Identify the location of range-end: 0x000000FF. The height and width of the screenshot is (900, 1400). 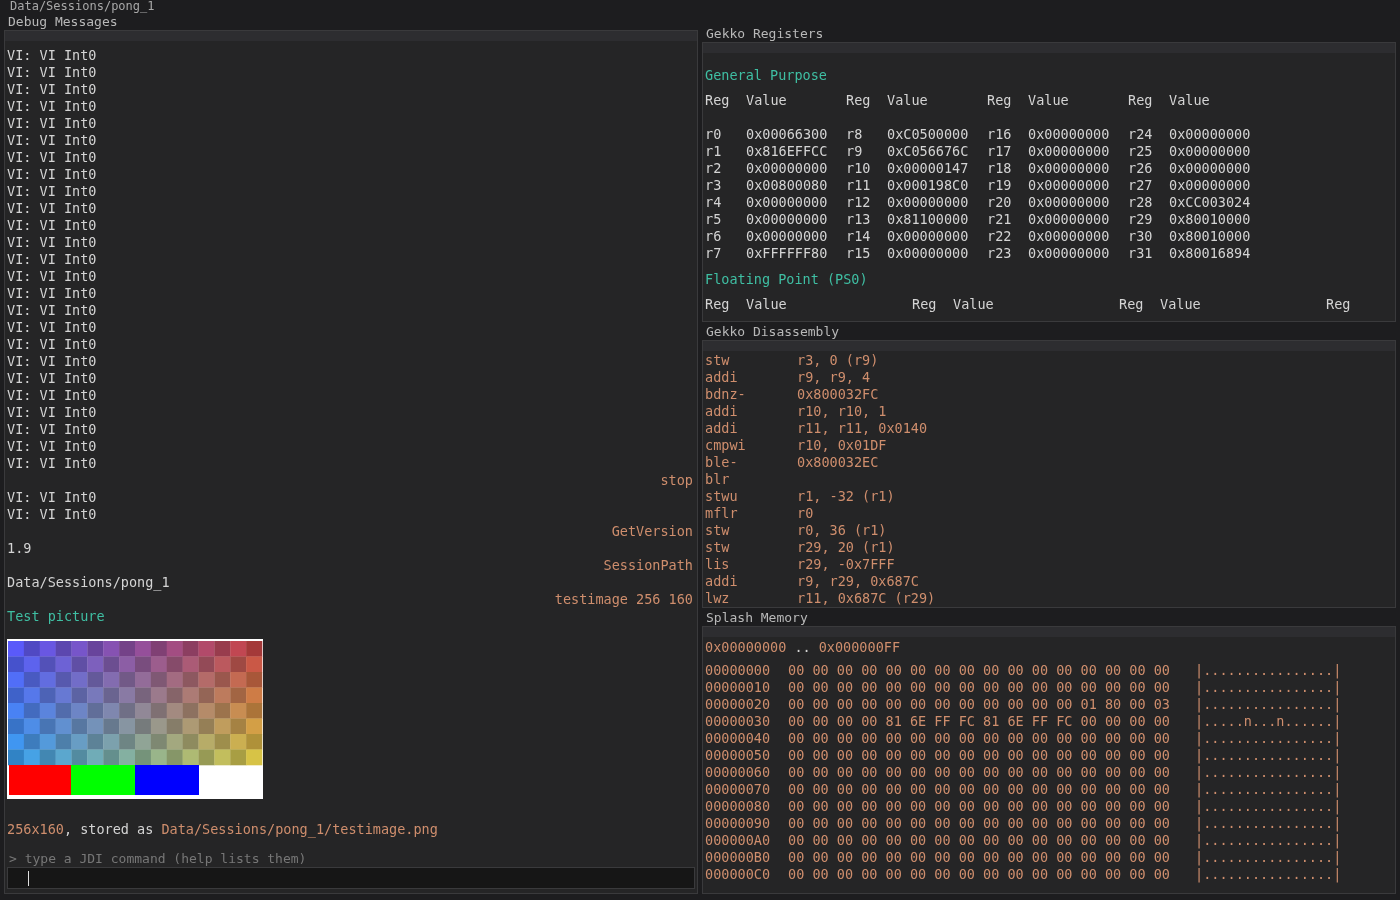
(859, 647).